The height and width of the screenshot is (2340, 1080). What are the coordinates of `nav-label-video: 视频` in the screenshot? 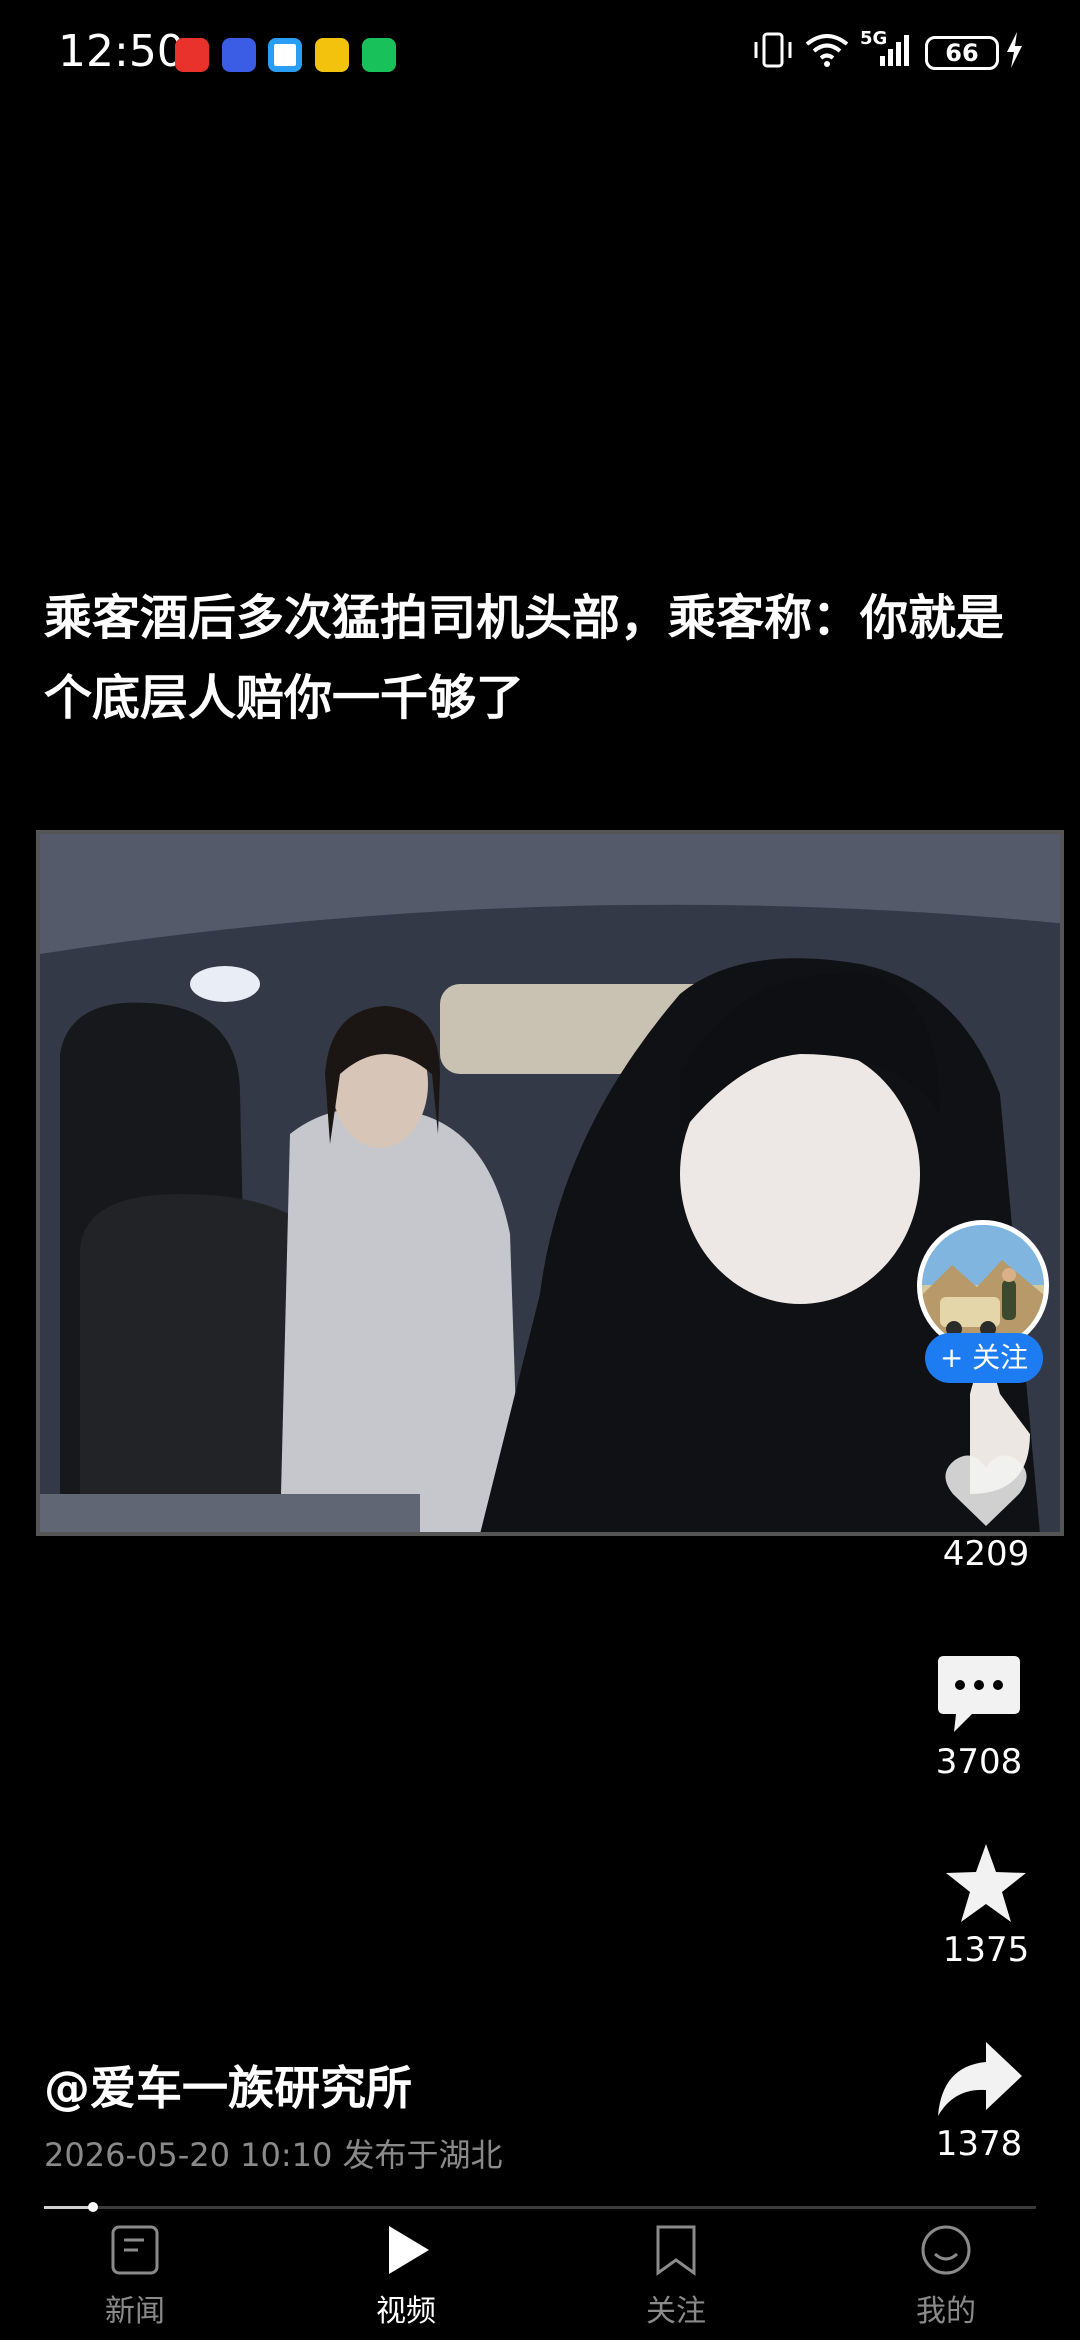 It's located at (406, 2311).